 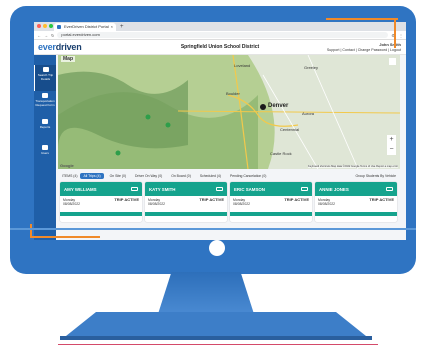 I want to click on report-icon, so click(x=45, y=121).